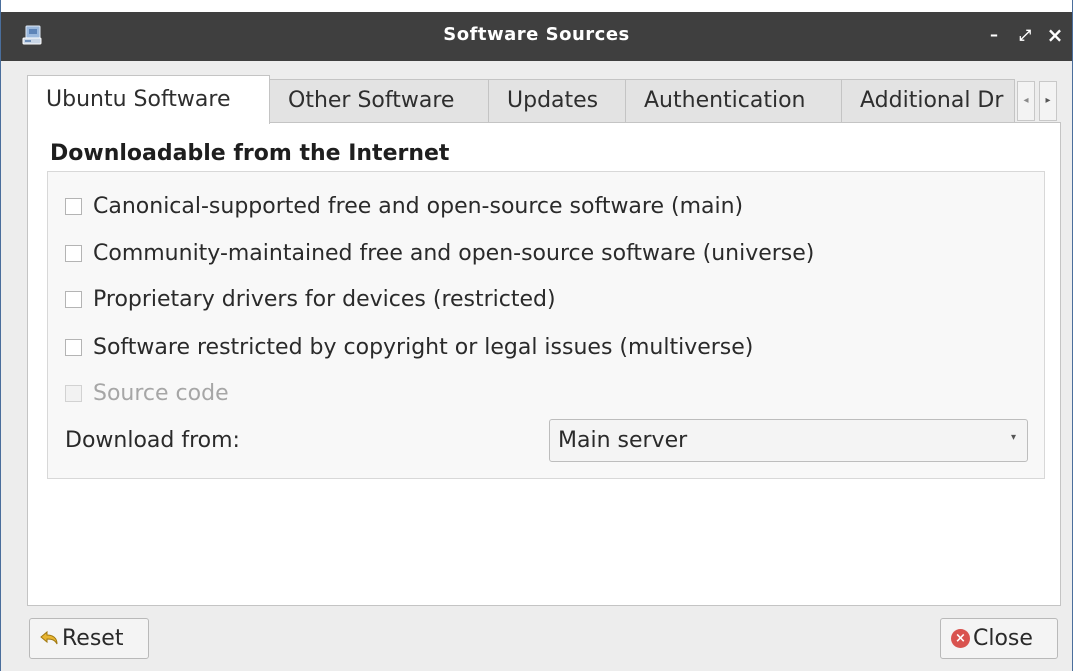 This screenshot has width=1073, height=671. Describe the element at coordinates (536, 34) in the screenshot. I see `window-title: Software Sources` at that location.